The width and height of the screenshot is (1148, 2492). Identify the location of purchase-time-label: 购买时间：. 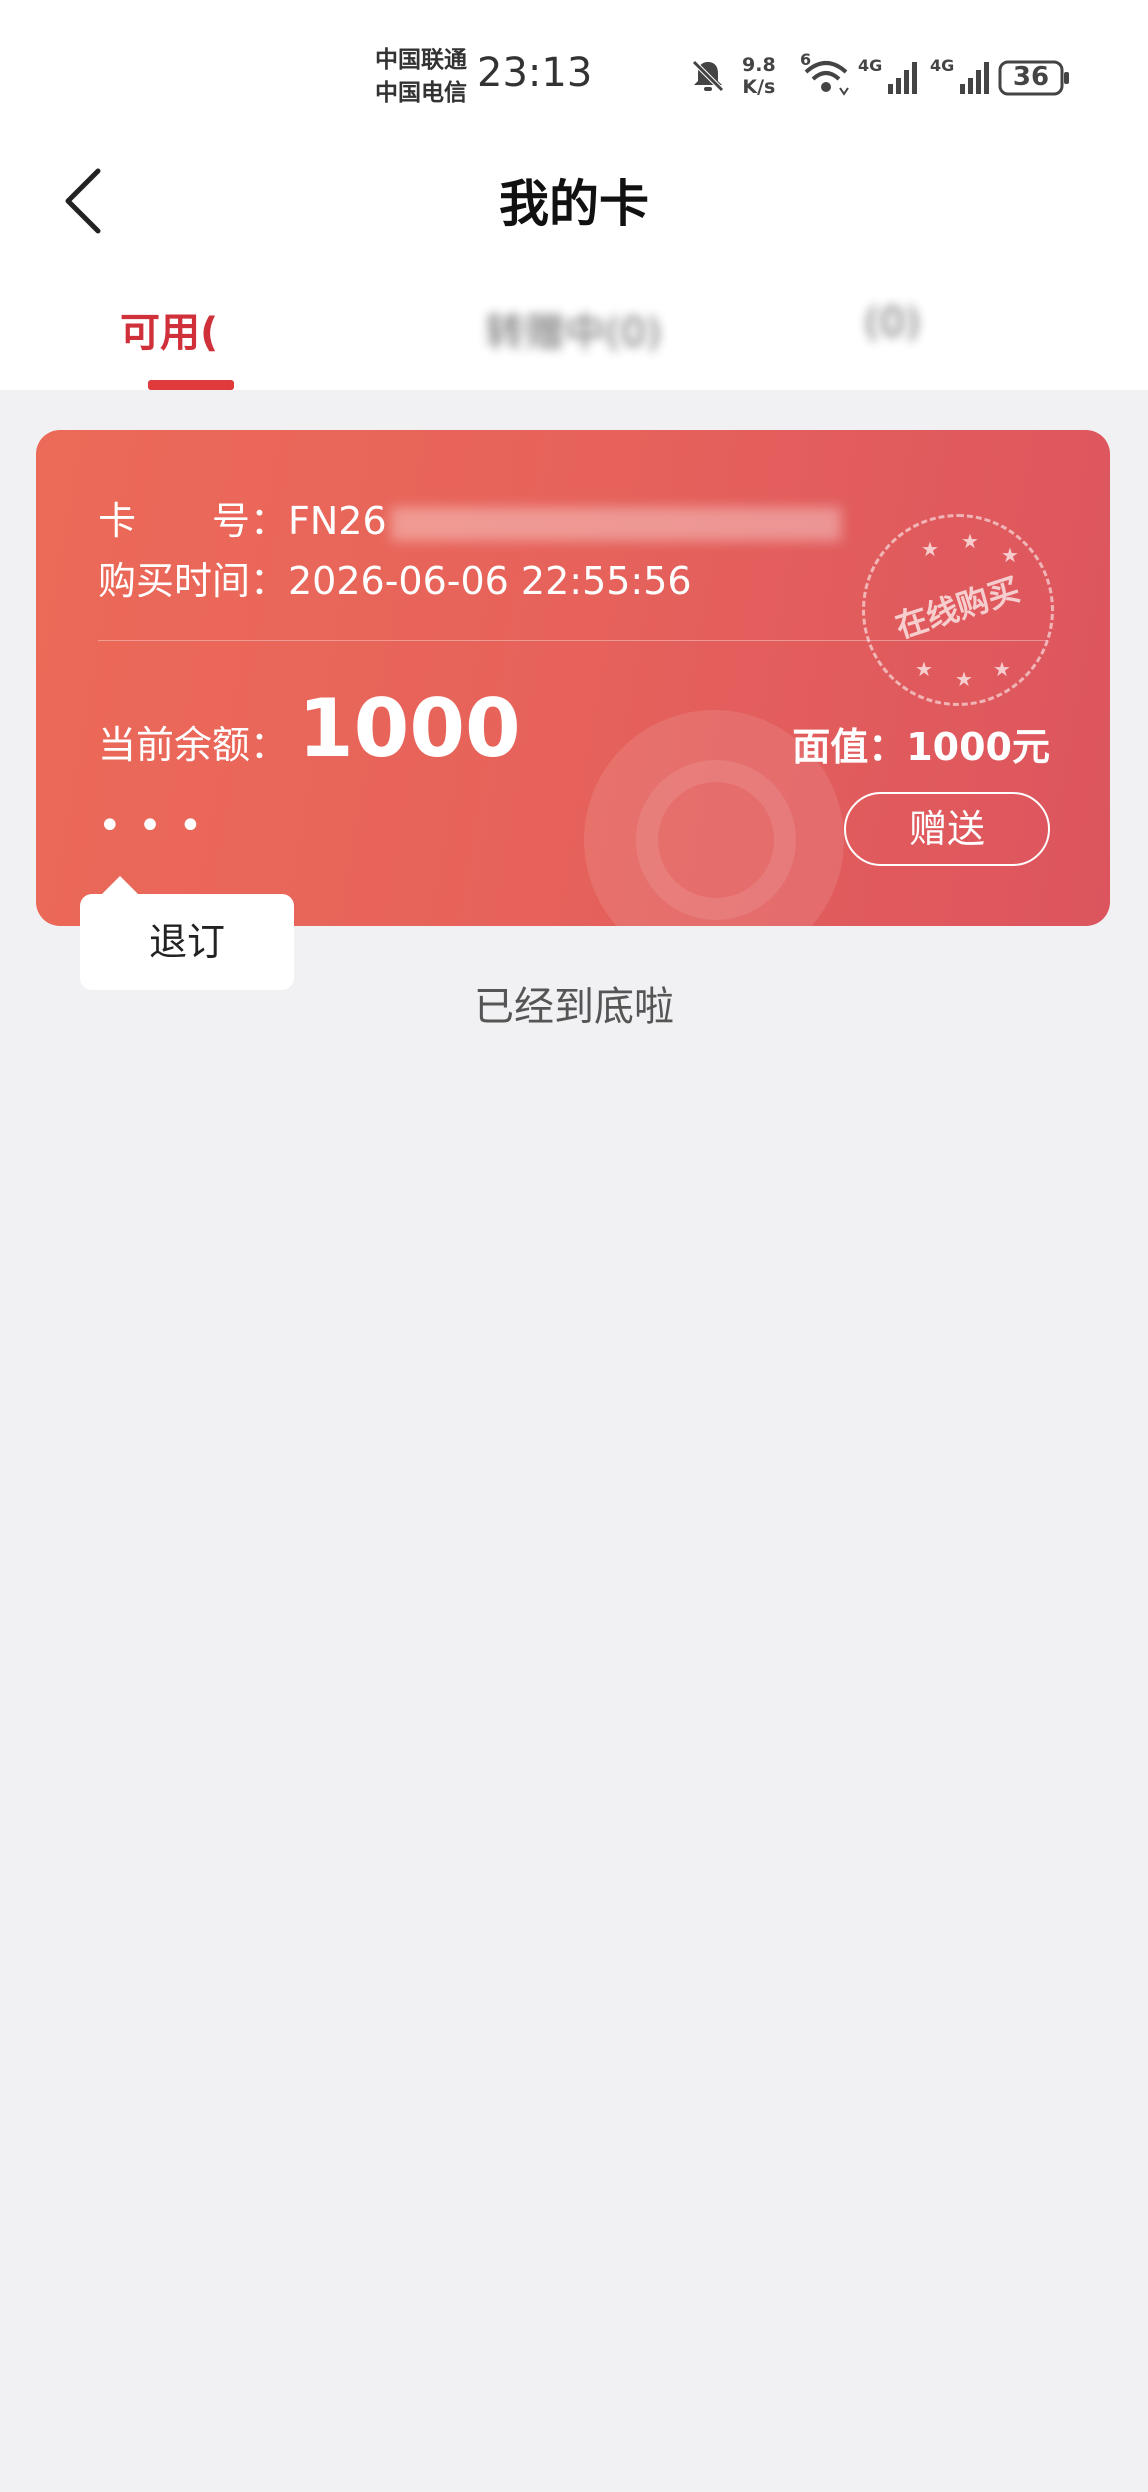
(193, 581).